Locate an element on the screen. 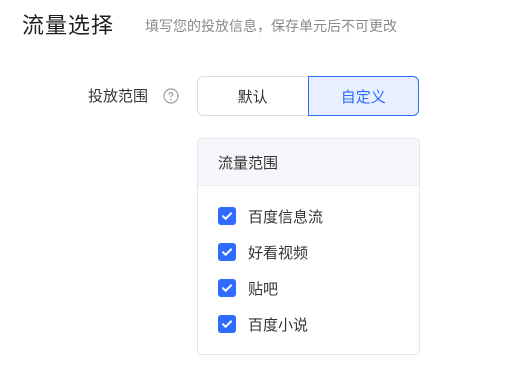 The width and height of the screenshot is (514, 370). section-hint: 填写您的投放信息，保存单元后不可更改 is located at coordinates (271, 27).